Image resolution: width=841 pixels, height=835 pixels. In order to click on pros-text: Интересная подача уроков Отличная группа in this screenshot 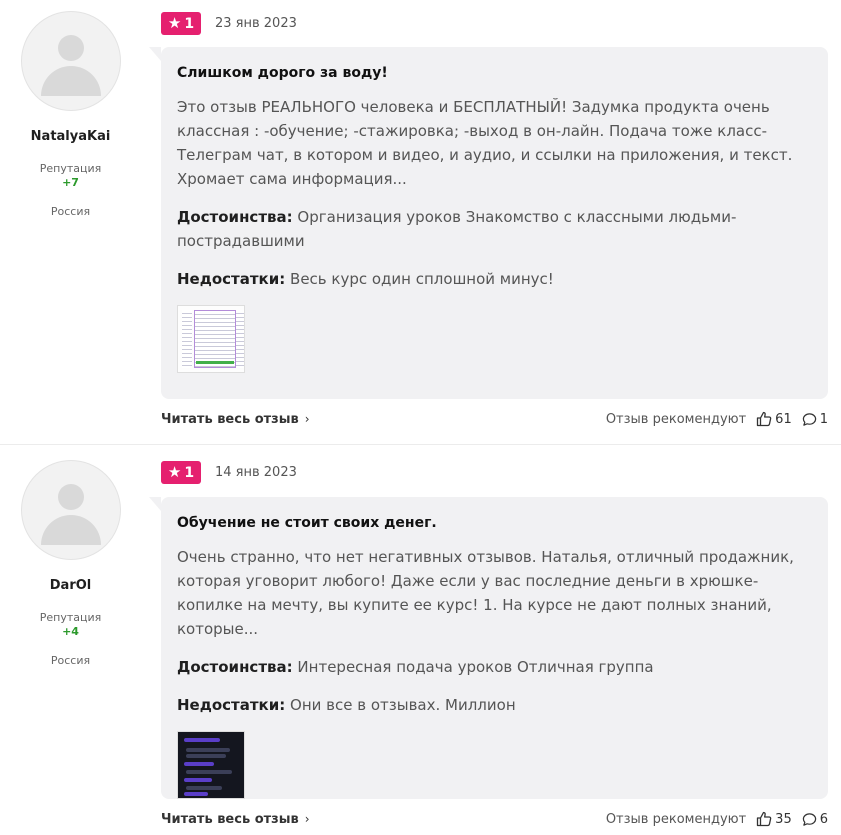, I will do `click(475, 667)`.